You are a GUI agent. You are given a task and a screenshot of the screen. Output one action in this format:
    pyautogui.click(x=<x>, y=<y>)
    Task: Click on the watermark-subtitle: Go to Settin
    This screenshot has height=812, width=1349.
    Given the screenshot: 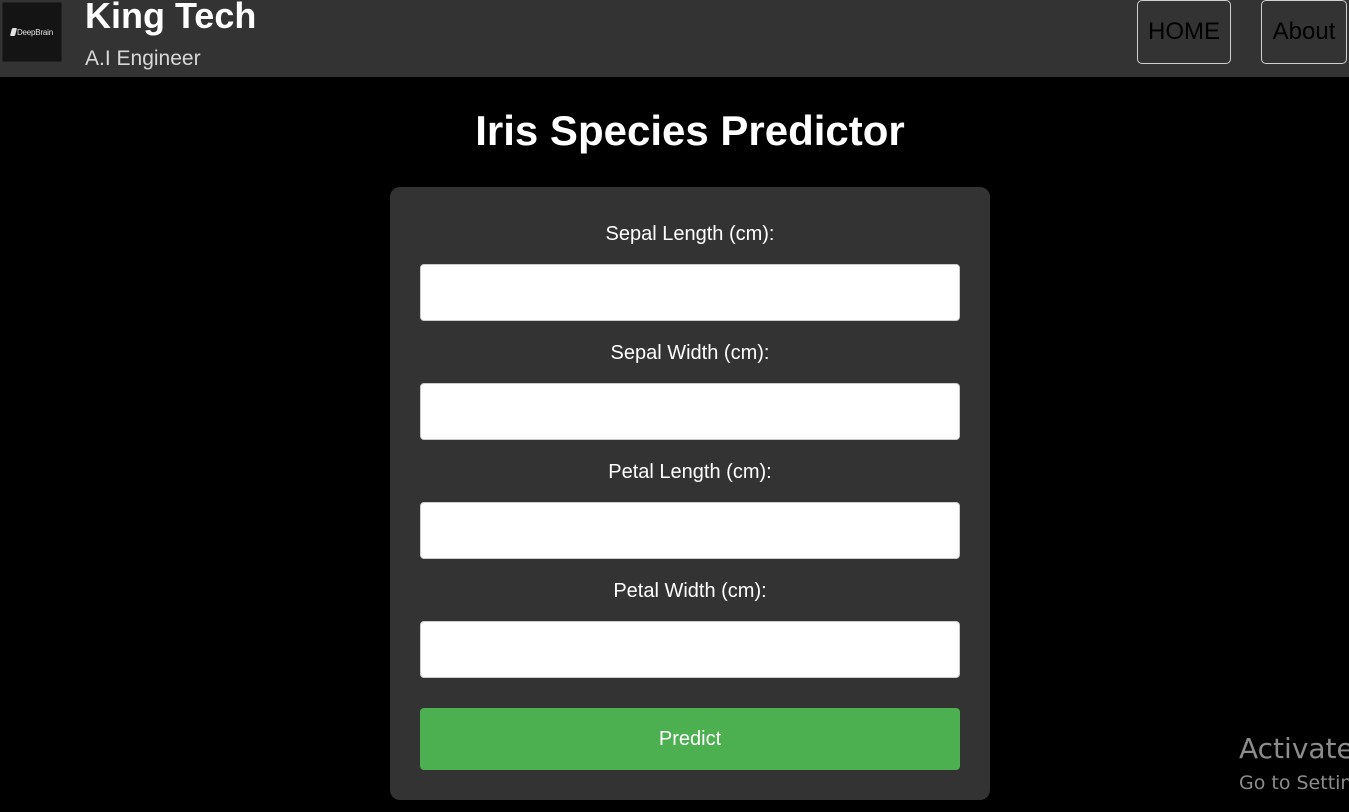 What is the action you would take?
    pyautogui.click(x=1294, y=783)
    